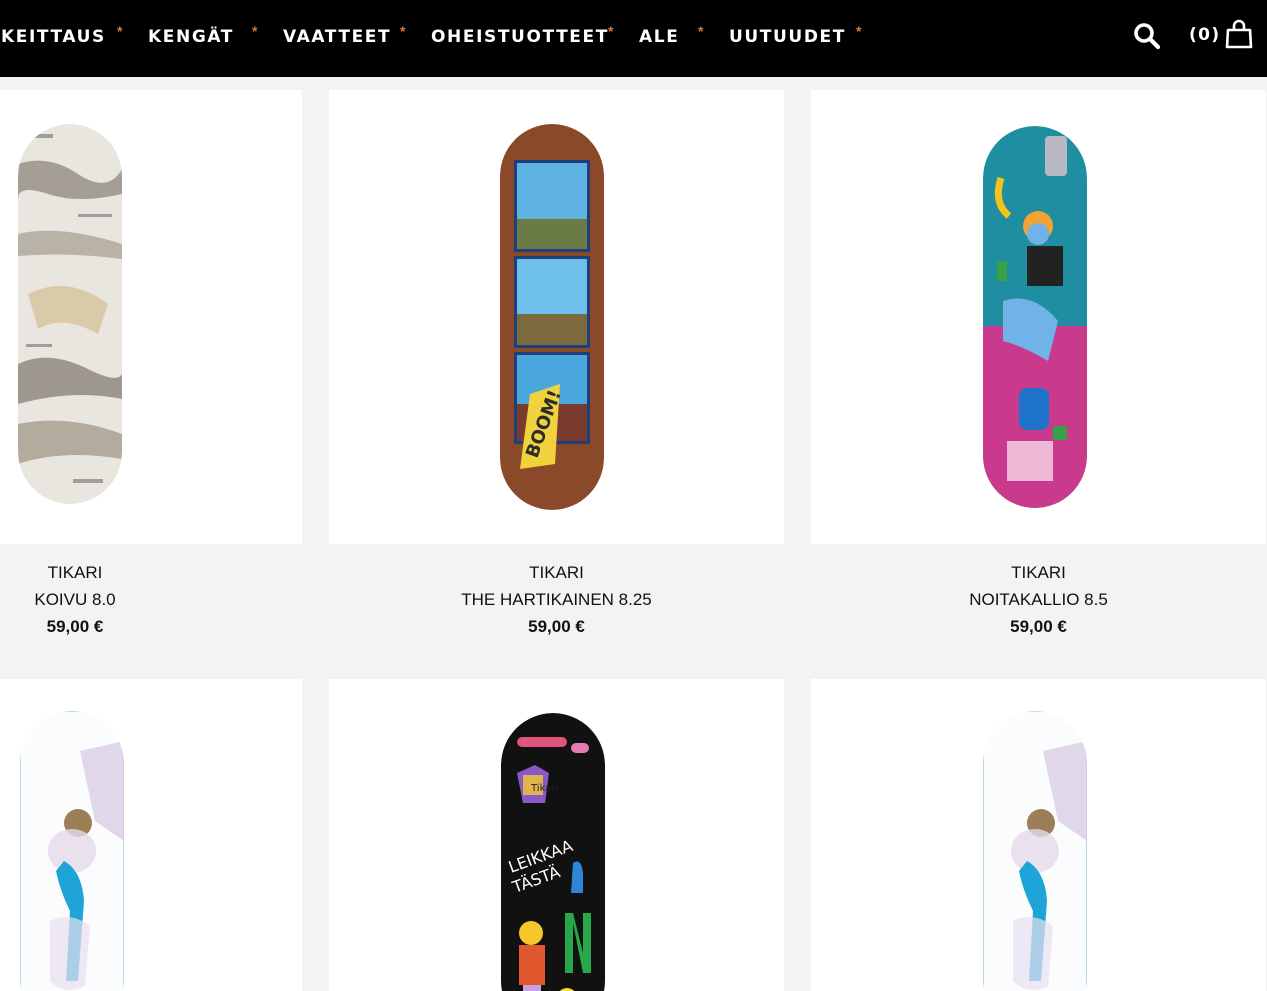  What do you see at coordinates (552, 317) in the screenshot?
I see `skateboard-deck-comic: BOOM!` at bounding box center [552, 317].